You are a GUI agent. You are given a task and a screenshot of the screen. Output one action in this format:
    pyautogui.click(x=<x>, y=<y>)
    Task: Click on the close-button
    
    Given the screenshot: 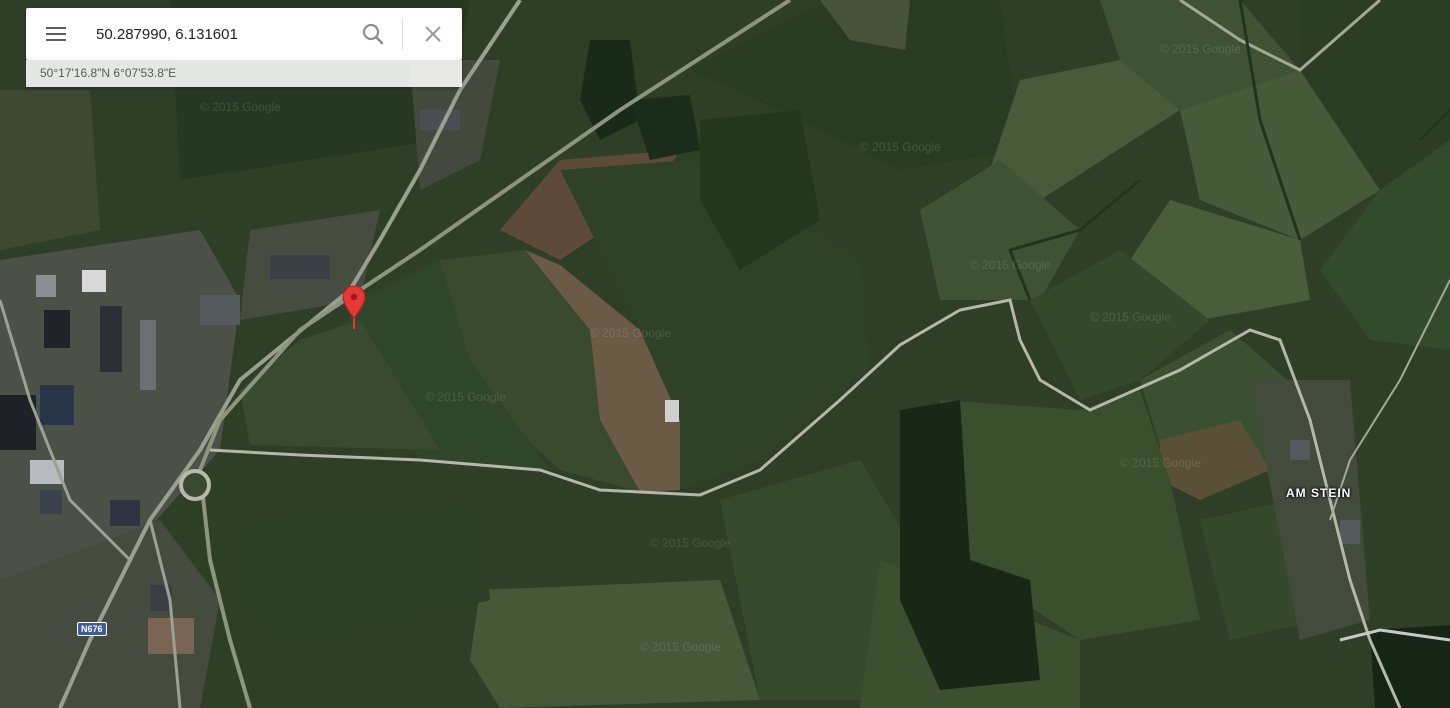 What is the action you would take?
    pyautogui.click(x=433, y=34)
    